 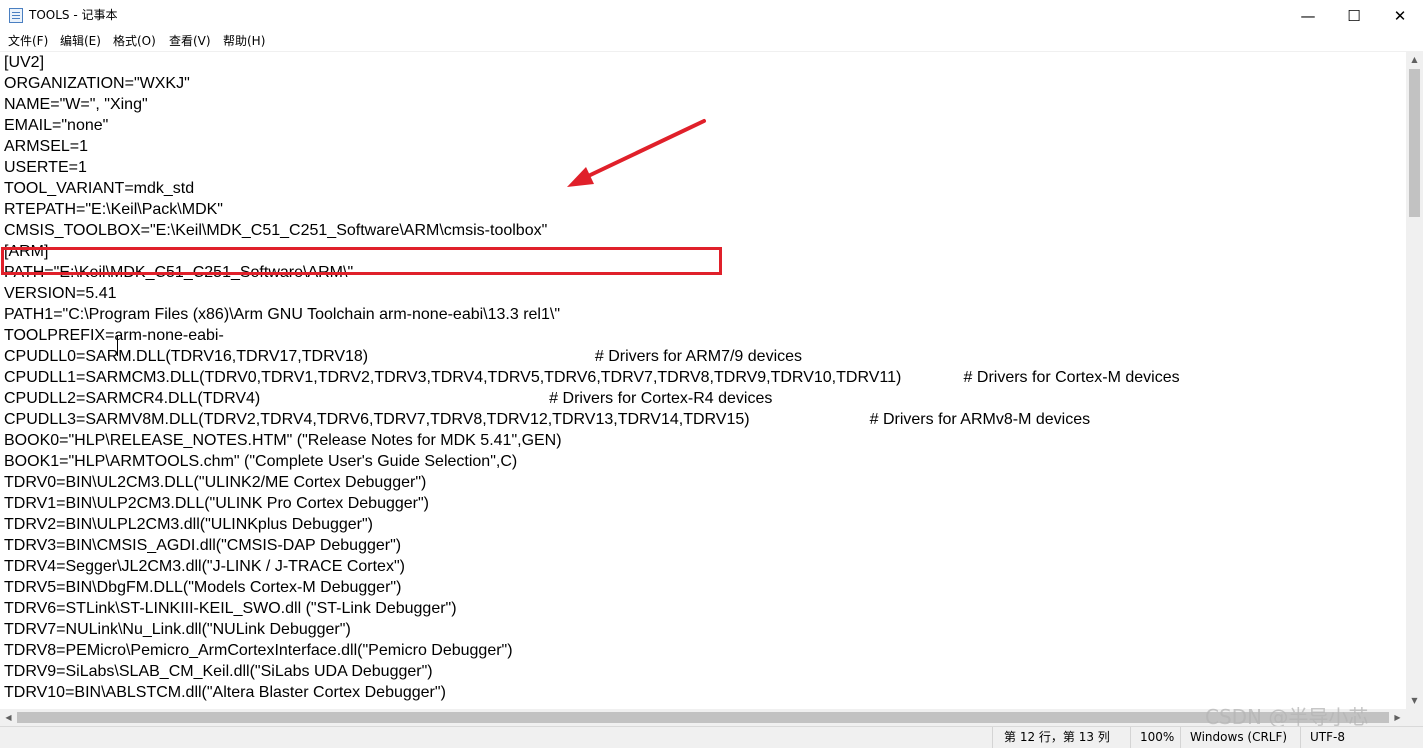 What do you see at coordinates (1414, 700) in the screenshot?
I see `scroll-down-icon: ▼` at bounding box center [1414, 700].